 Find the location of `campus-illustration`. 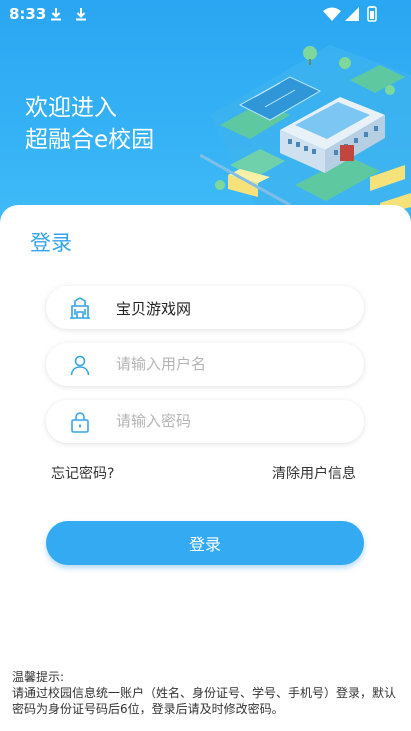

campus-illustration is located at coordinates (305, 130).